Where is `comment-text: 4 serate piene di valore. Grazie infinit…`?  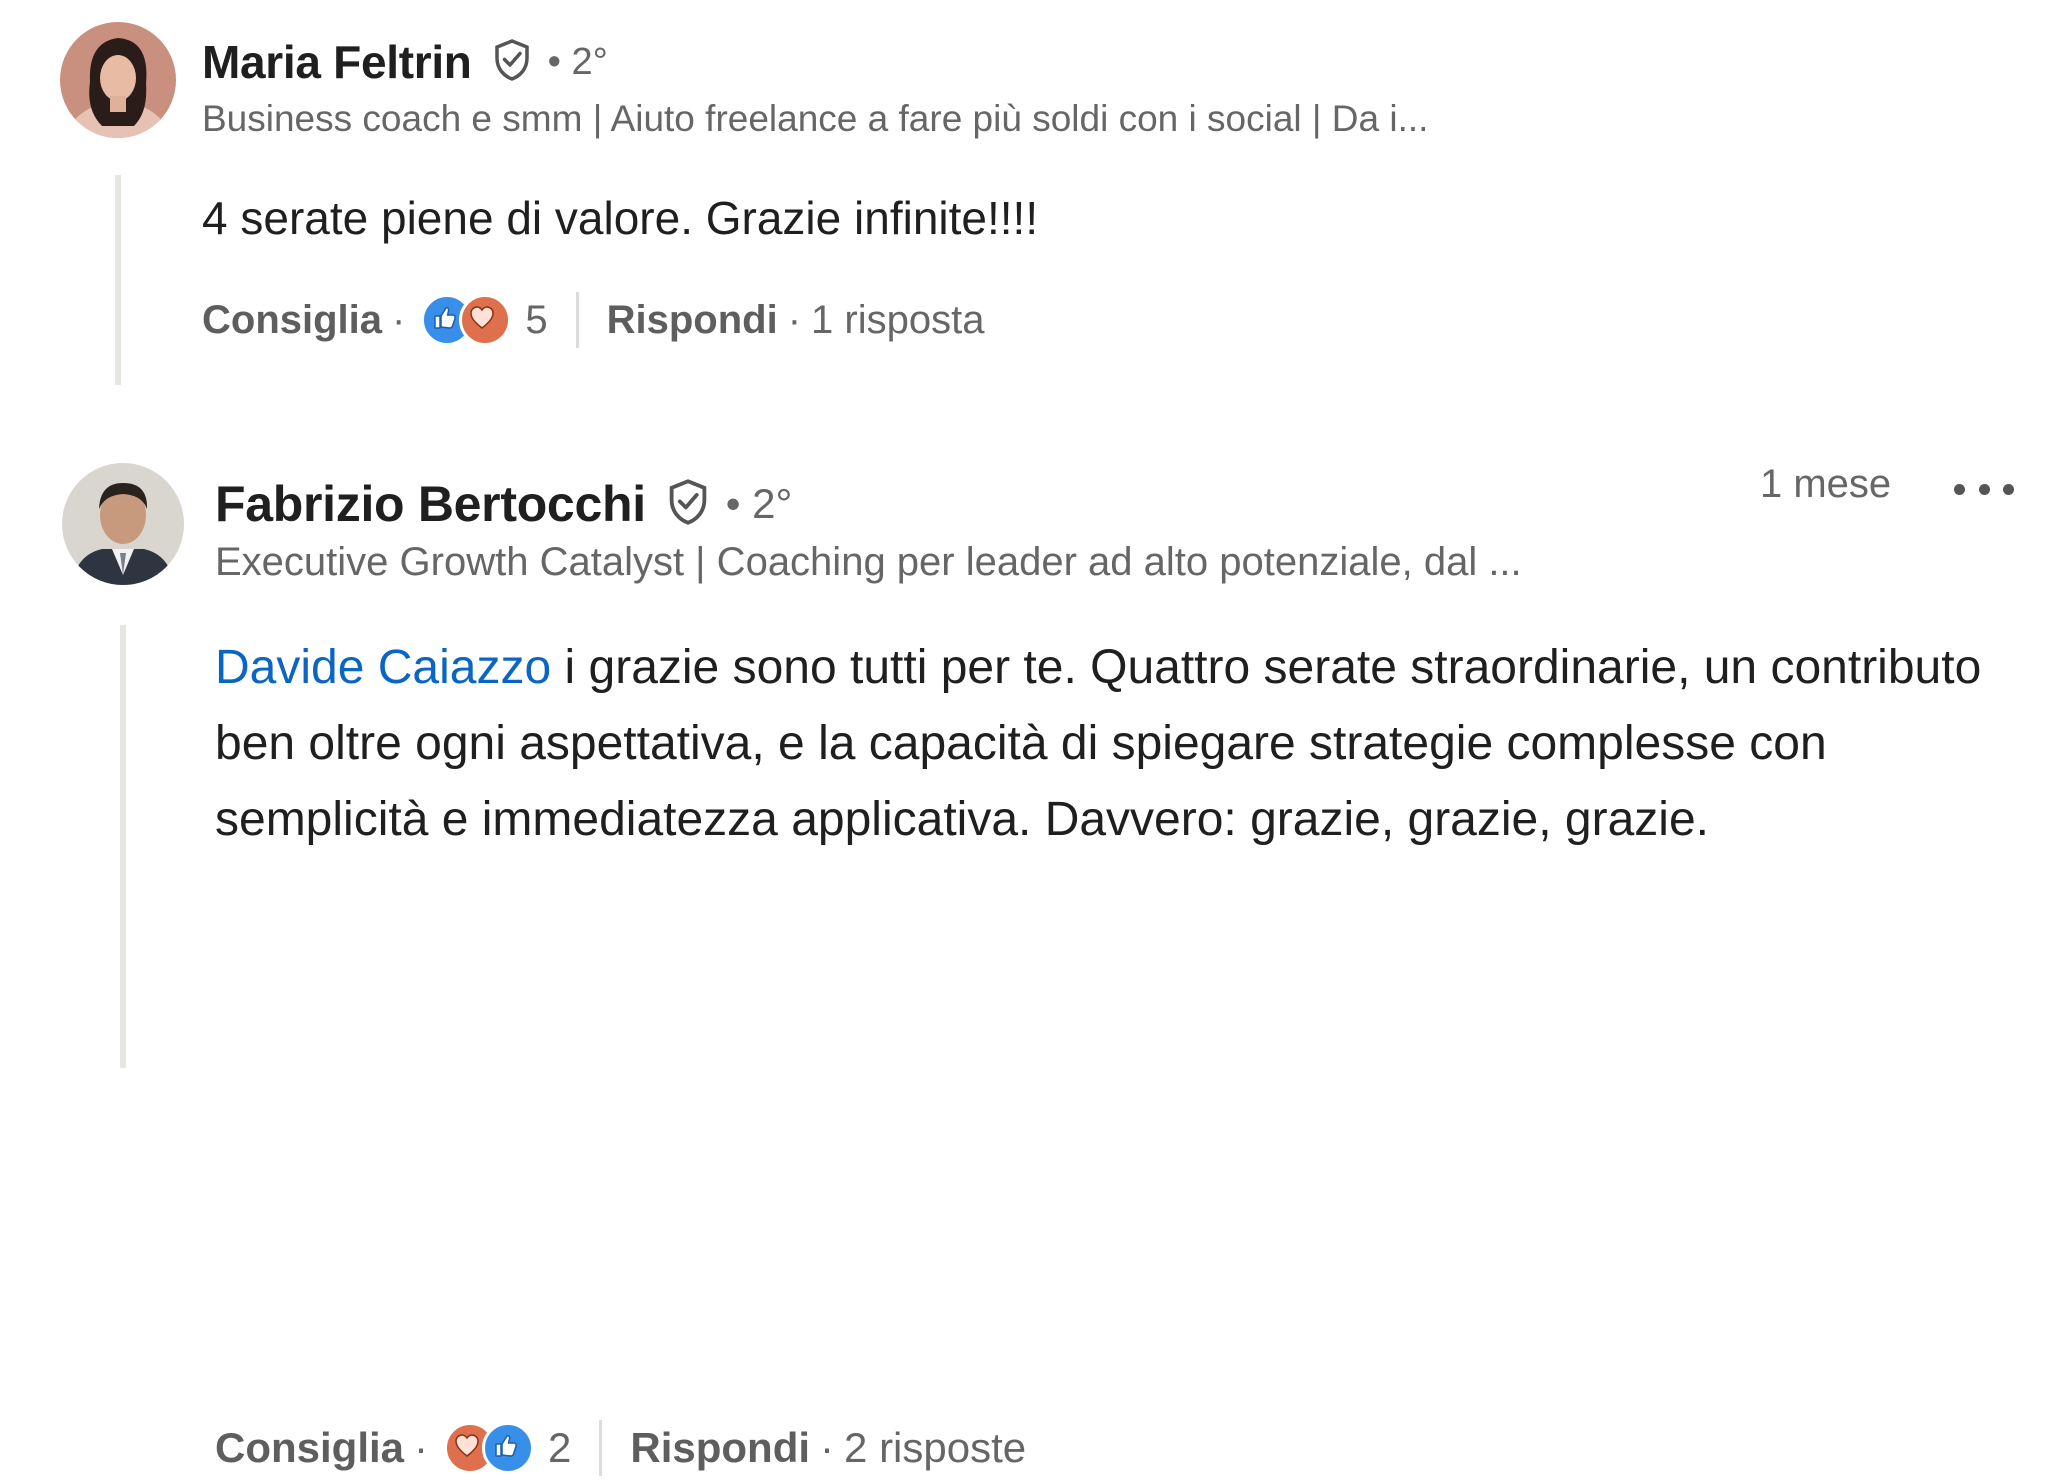
comment-text: 4 serate piene di valore. Grazie infinit… is located at coordinates (1052, 218).